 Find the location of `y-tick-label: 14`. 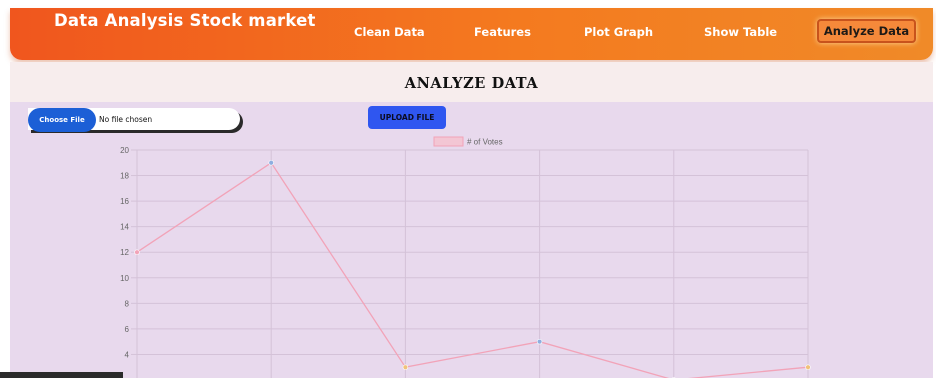

y-tick-label: 14 is located at coordinates (124, 227).